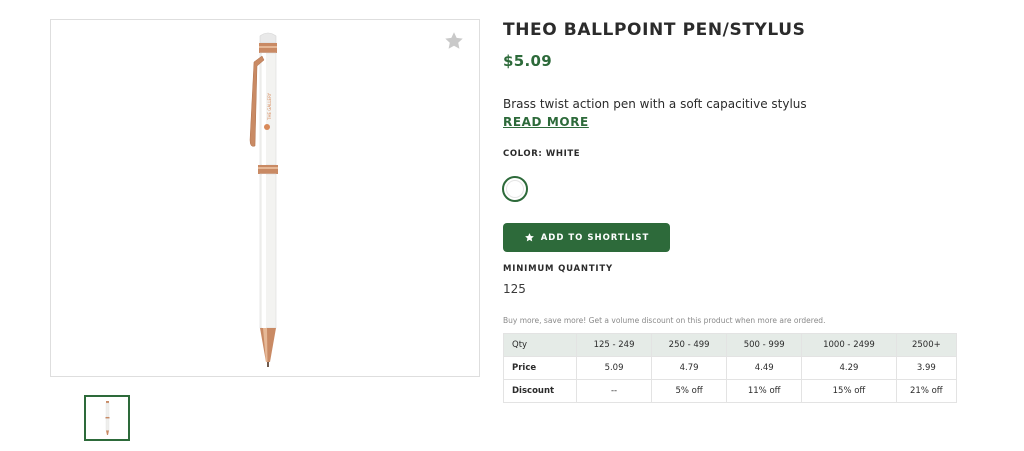  I want to click on pen-image: THE GALLERY, so click(263, 199).